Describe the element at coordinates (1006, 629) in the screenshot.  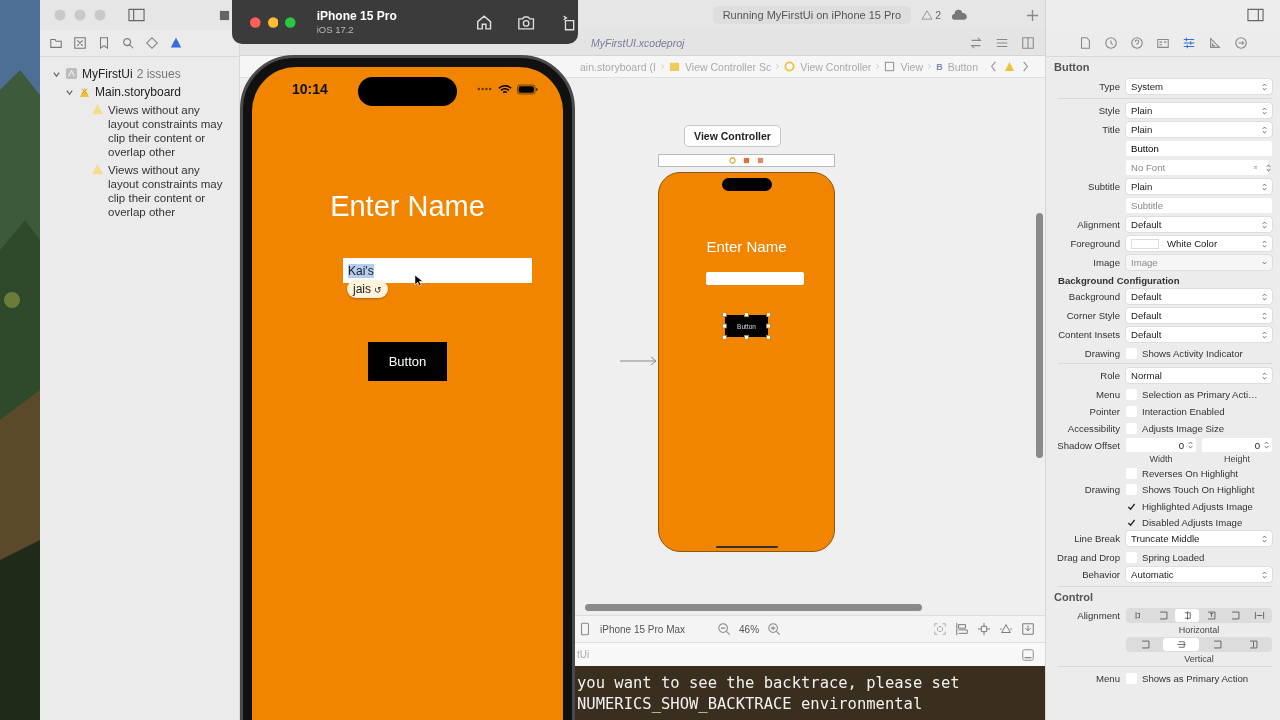
I see `resolve-icon` at that location.